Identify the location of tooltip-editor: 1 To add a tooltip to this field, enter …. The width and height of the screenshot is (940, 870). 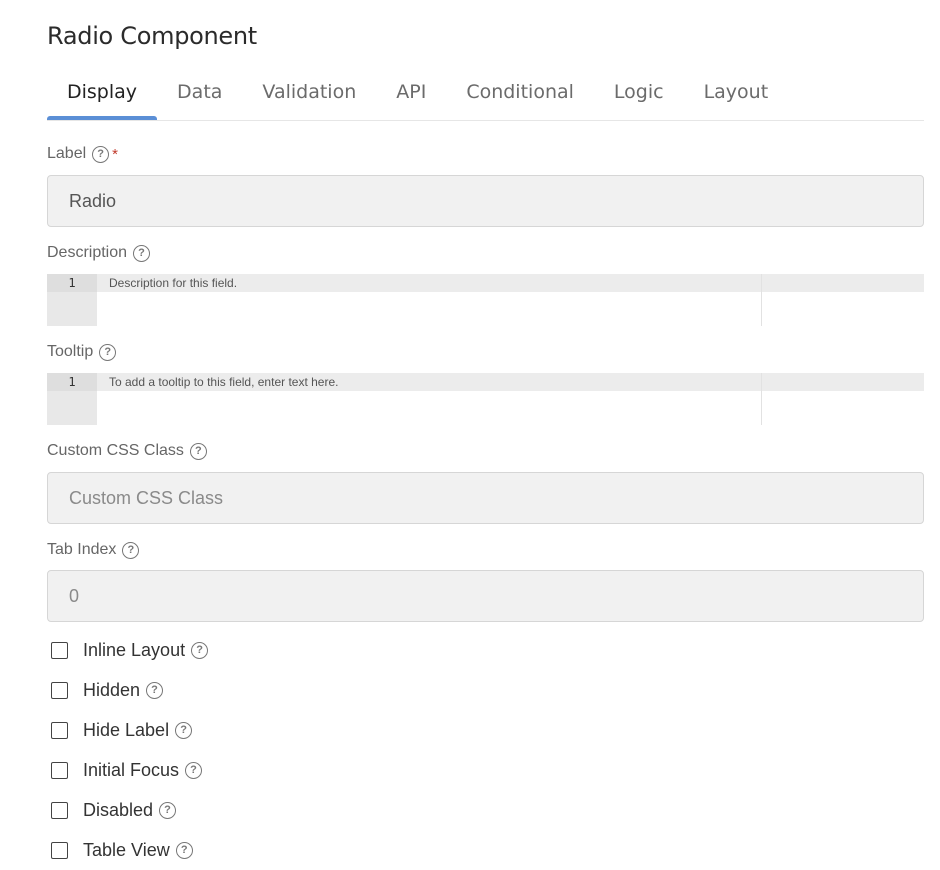
(485, 399).